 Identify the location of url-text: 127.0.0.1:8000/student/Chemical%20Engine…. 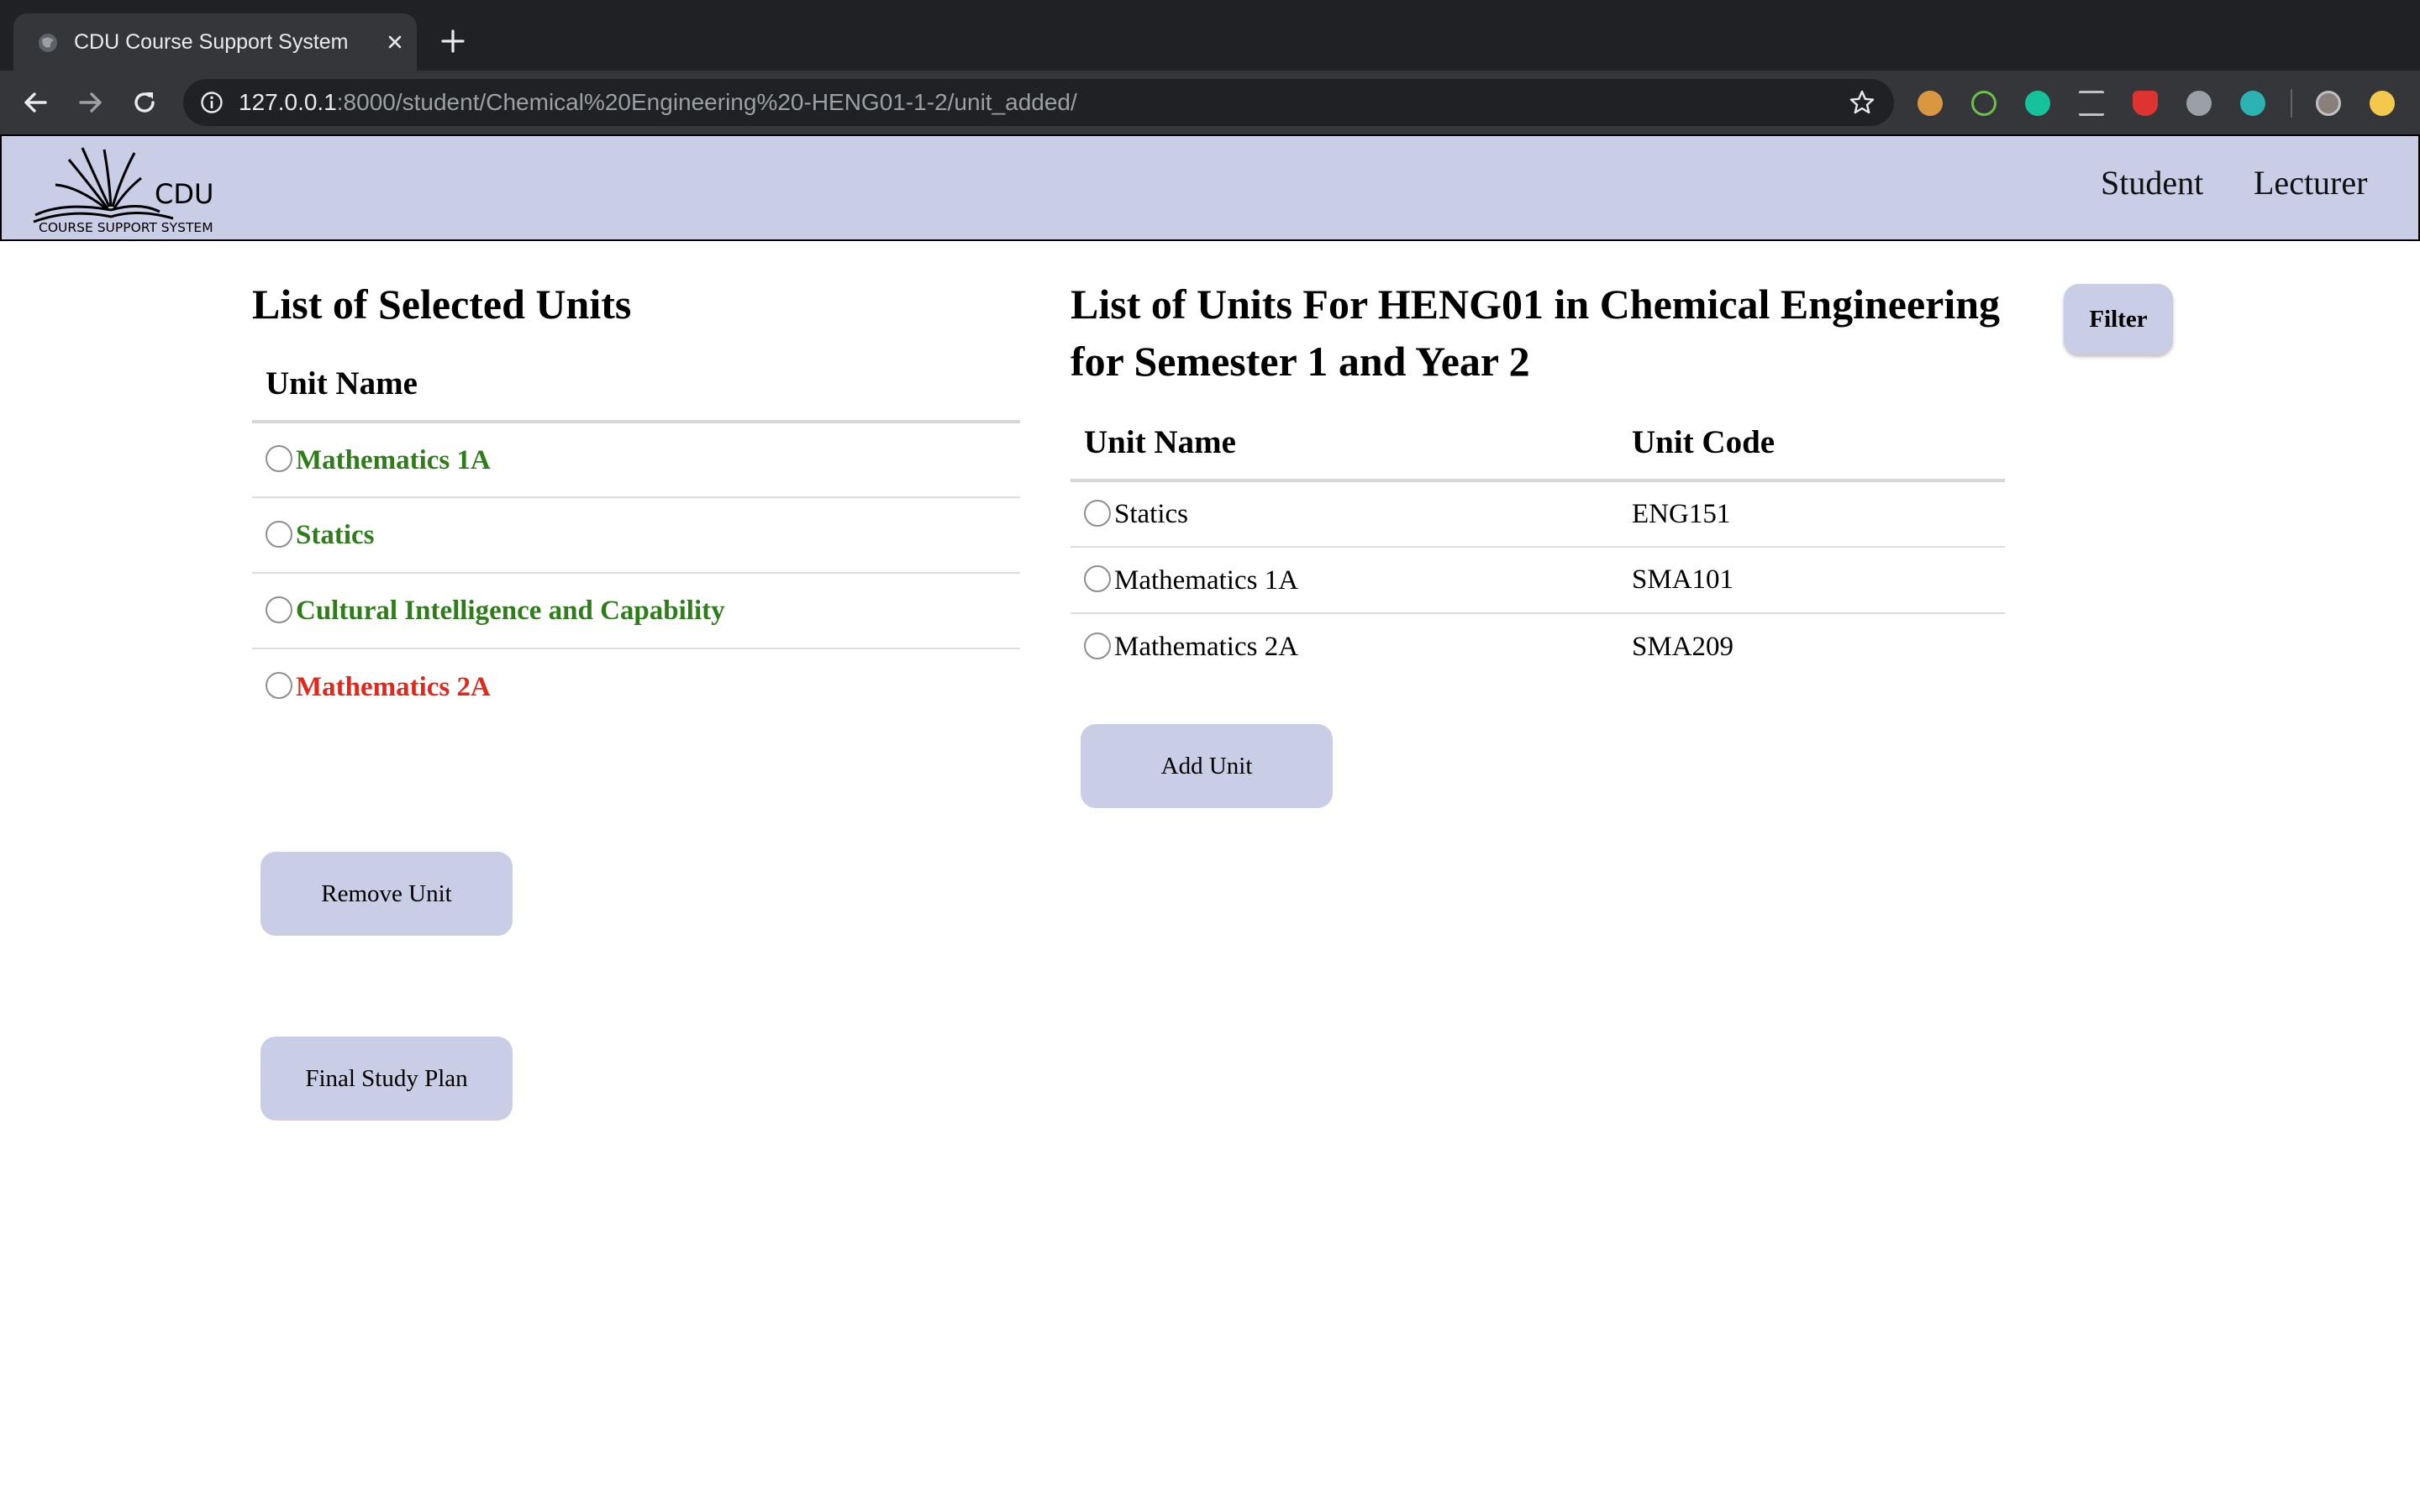
(658, 102).